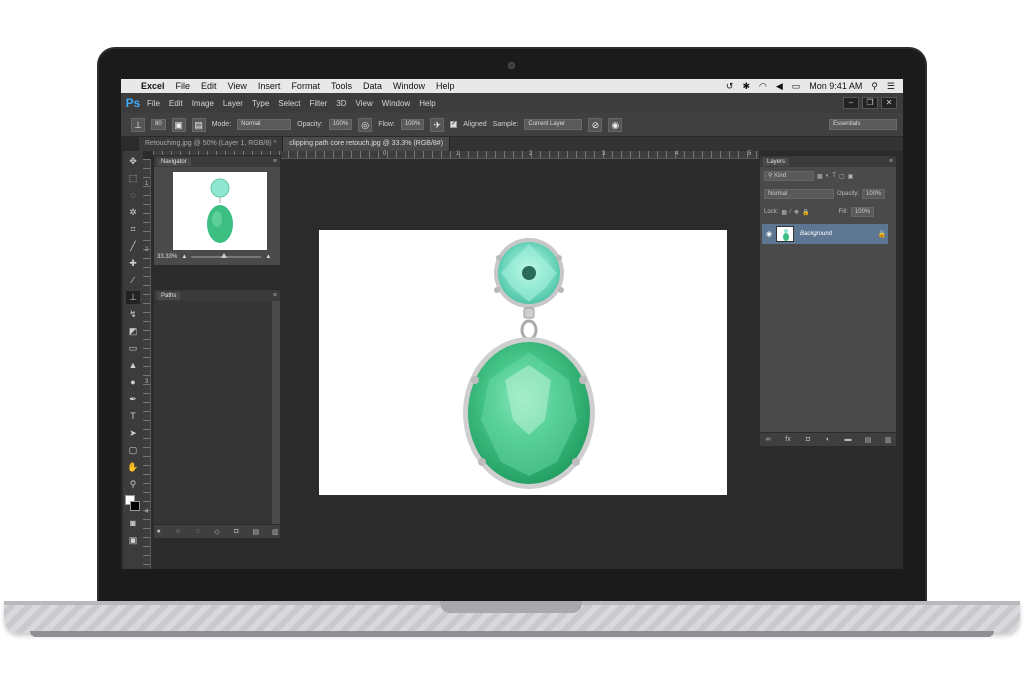  What do you see at coordinates (133, 280) in the screenshot?
I see `brush-tool-icon: ∕` at bounding box center [133, 280].